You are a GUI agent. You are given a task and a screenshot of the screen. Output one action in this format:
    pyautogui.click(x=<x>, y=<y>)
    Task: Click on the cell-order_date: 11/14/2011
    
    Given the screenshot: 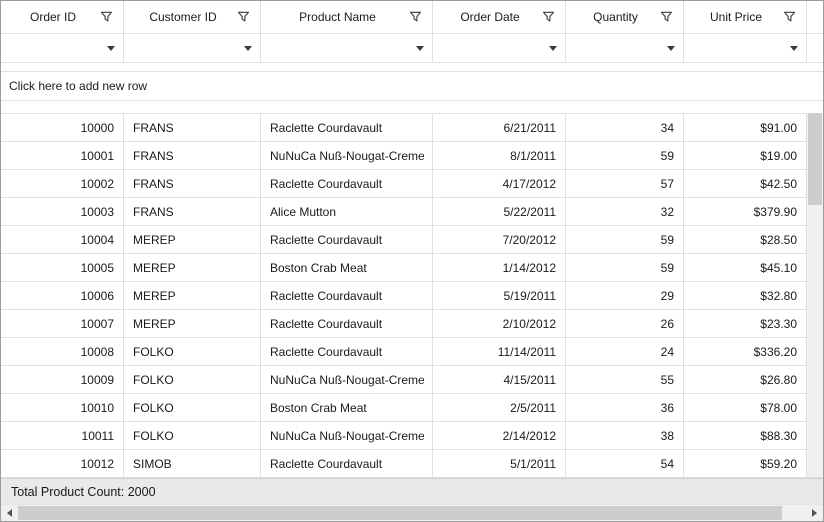 What is the action you would take?
    pyautogui.click(x=499, y=351)
    